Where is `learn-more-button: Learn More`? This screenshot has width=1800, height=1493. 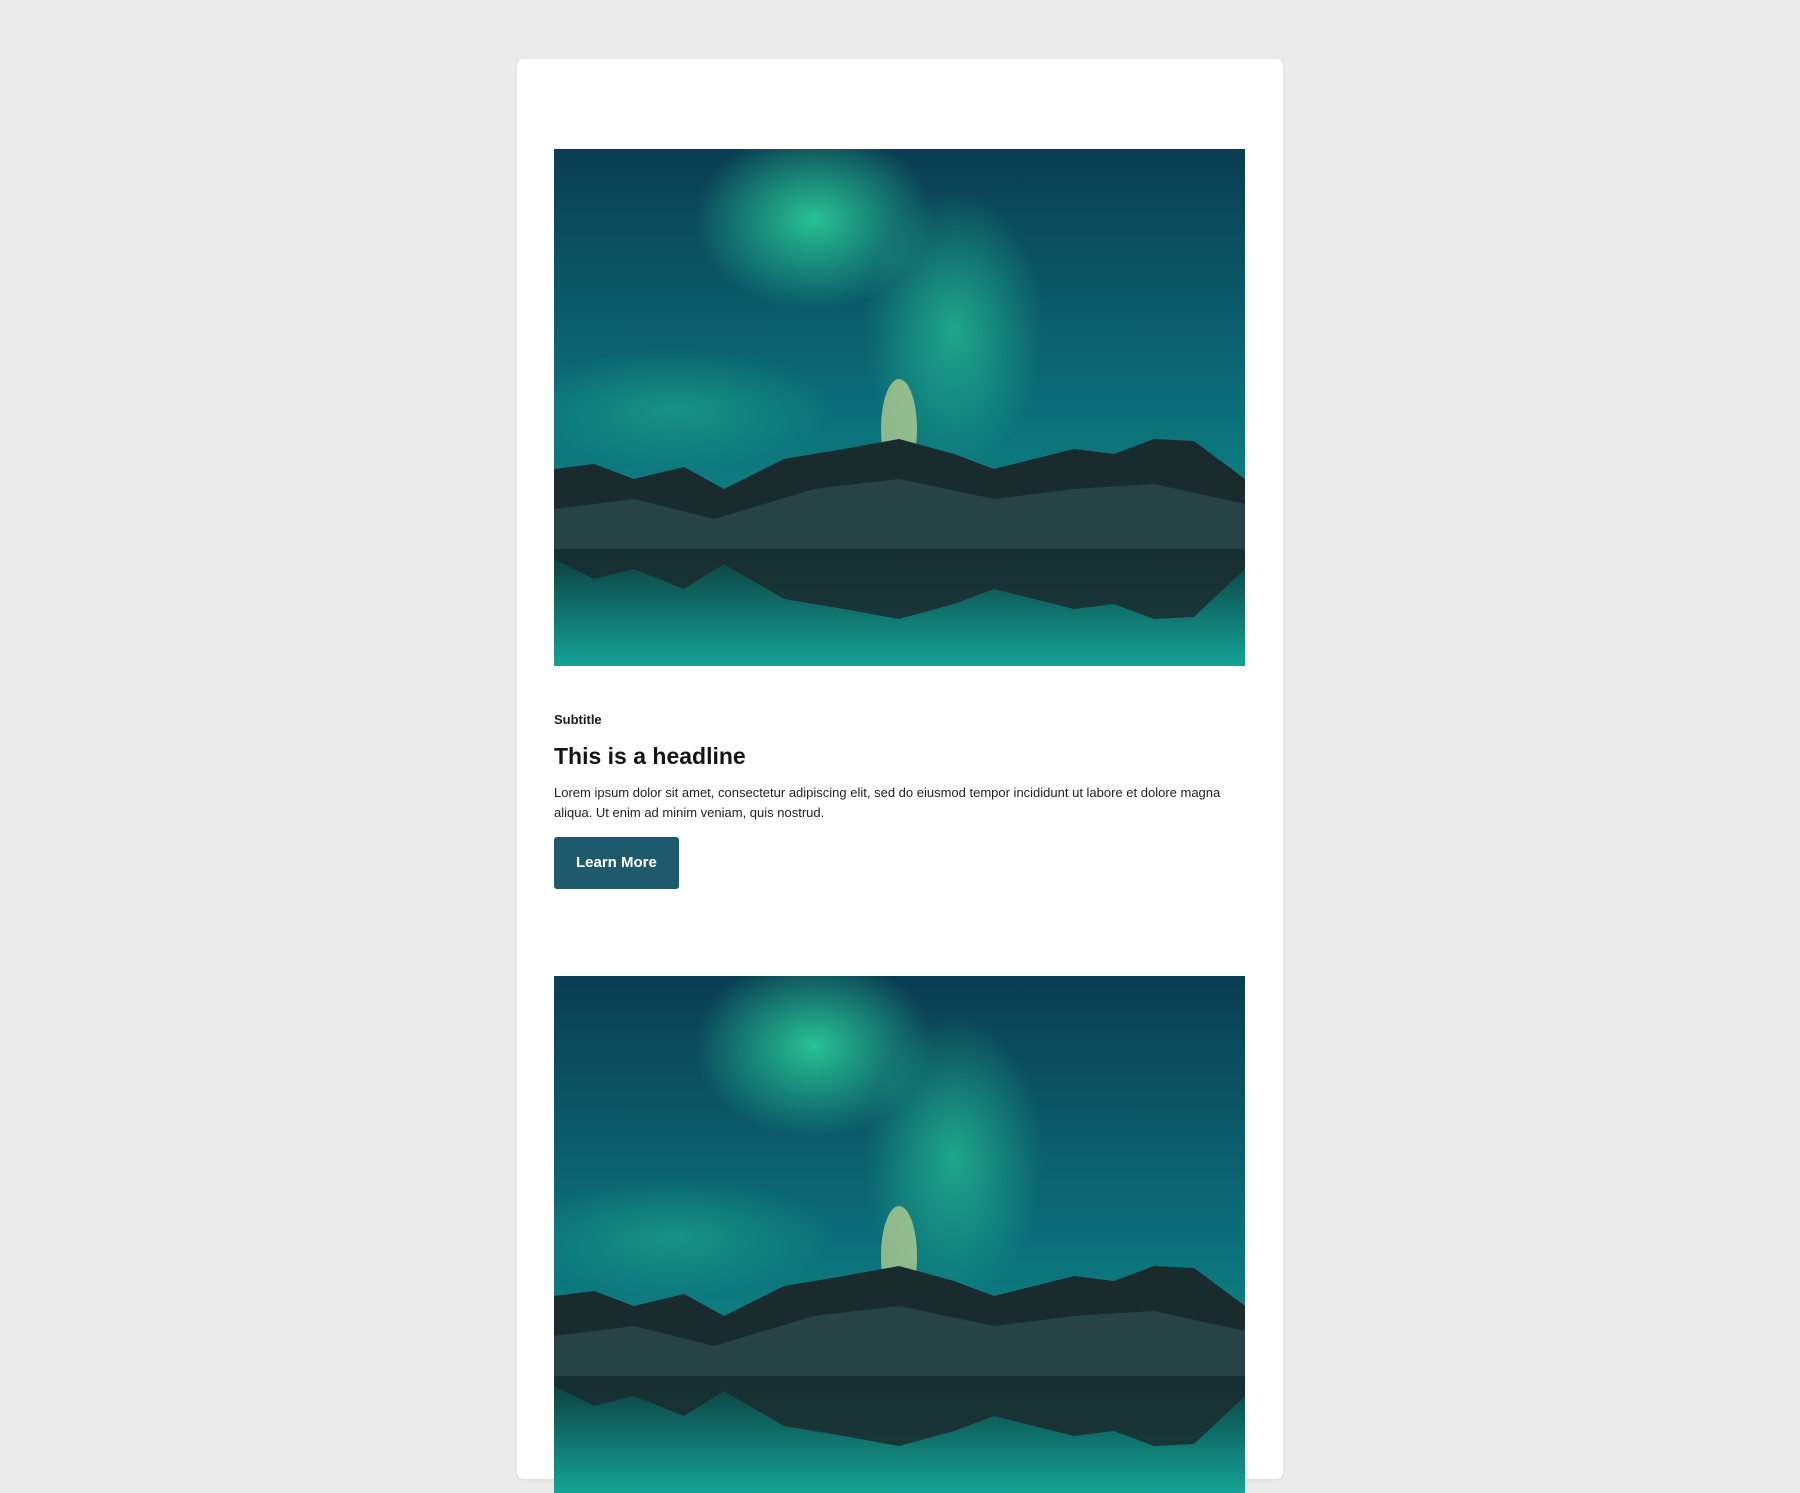
learn-more-button: Learn More is located at coordinates (616, 863).